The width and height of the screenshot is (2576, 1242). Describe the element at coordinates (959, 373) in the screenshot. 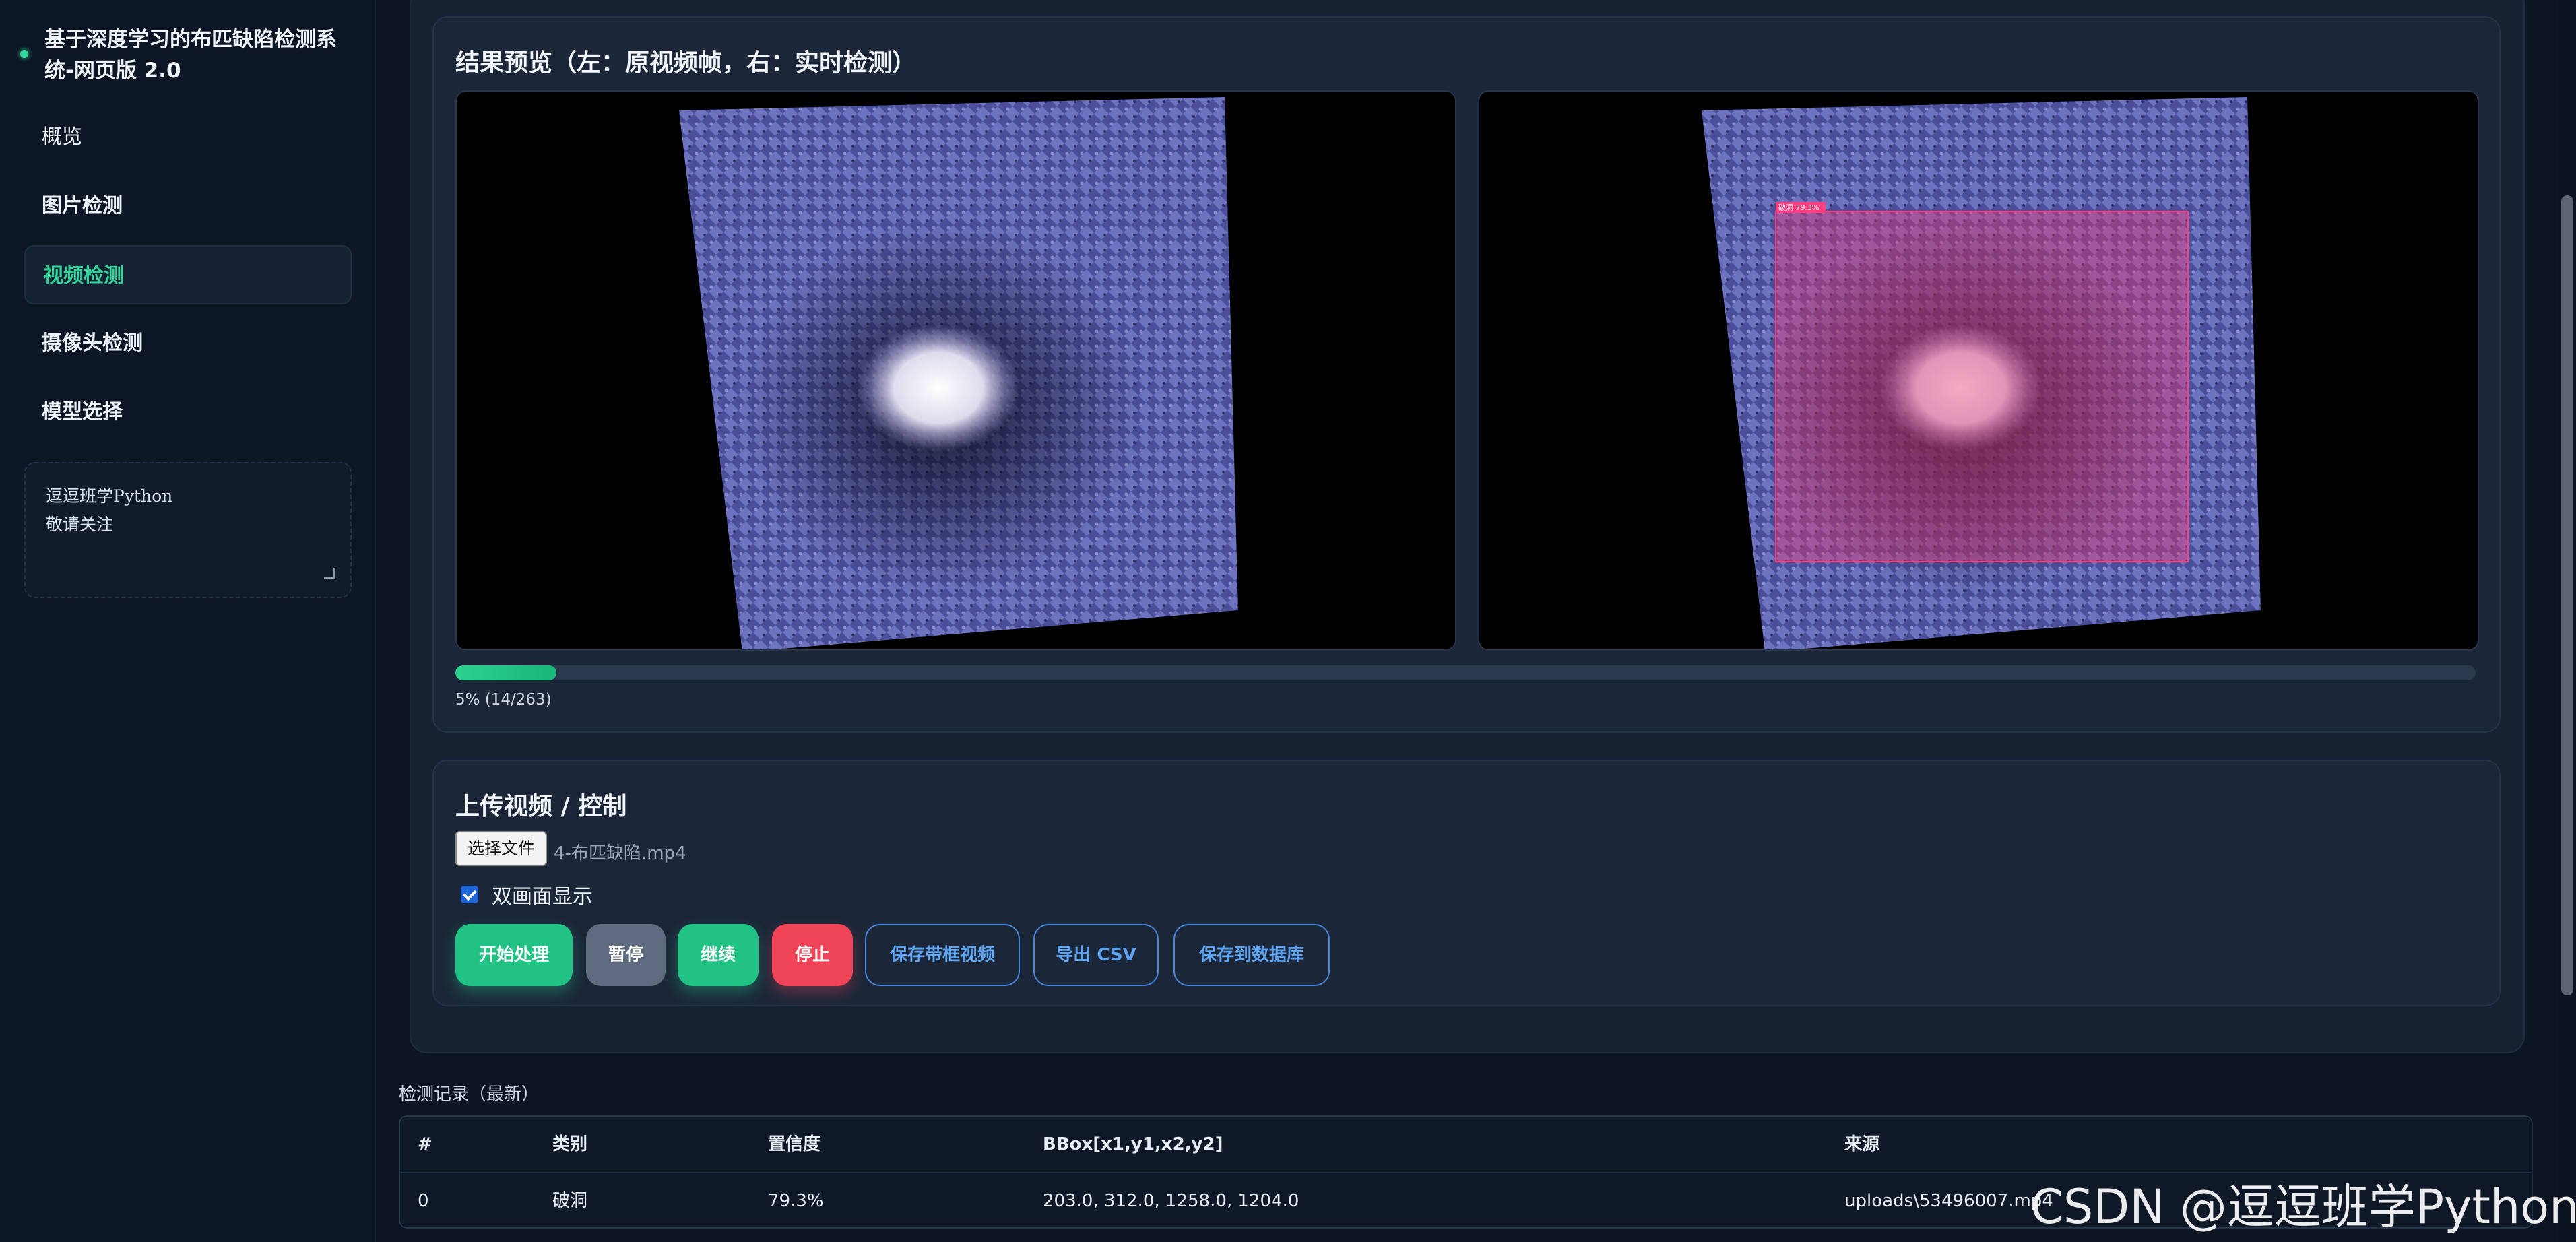

I see `original-frame-image` at that location.